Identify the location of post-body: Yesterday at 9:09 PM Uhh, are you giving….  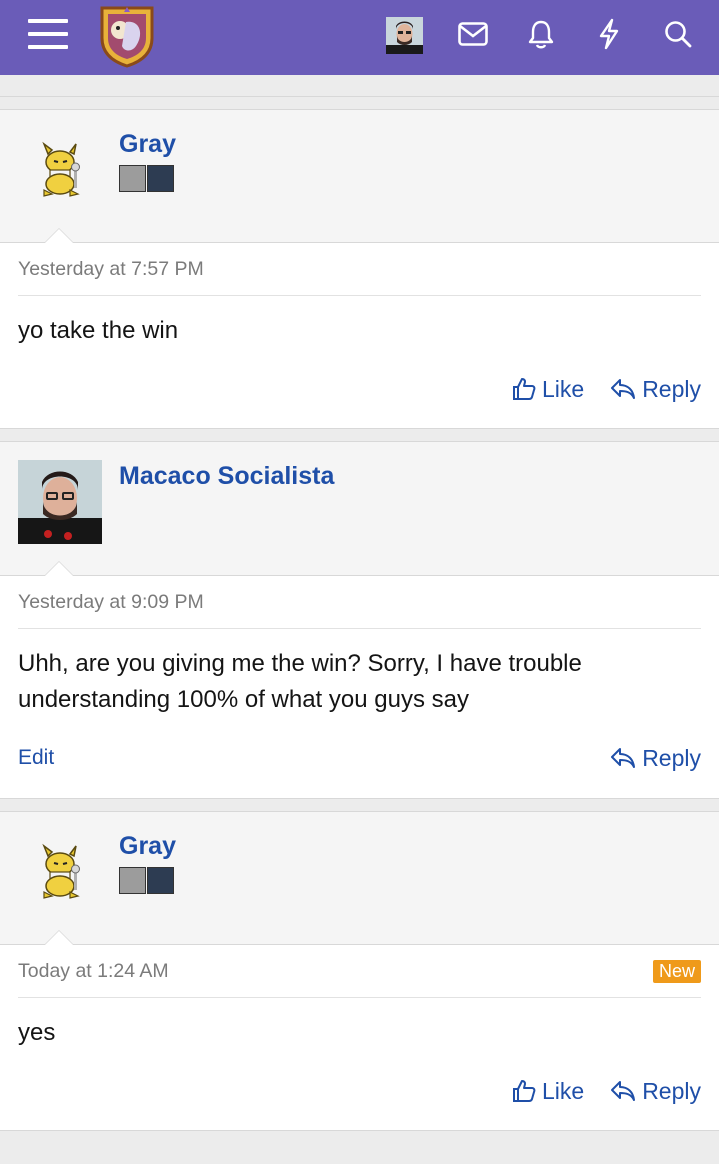
(359, 647).